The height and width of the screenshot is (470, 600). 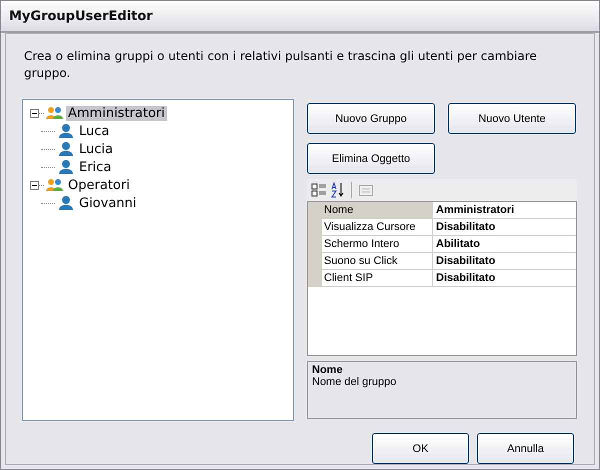 I want to click on sort-icon, so click(x=338, y=190).